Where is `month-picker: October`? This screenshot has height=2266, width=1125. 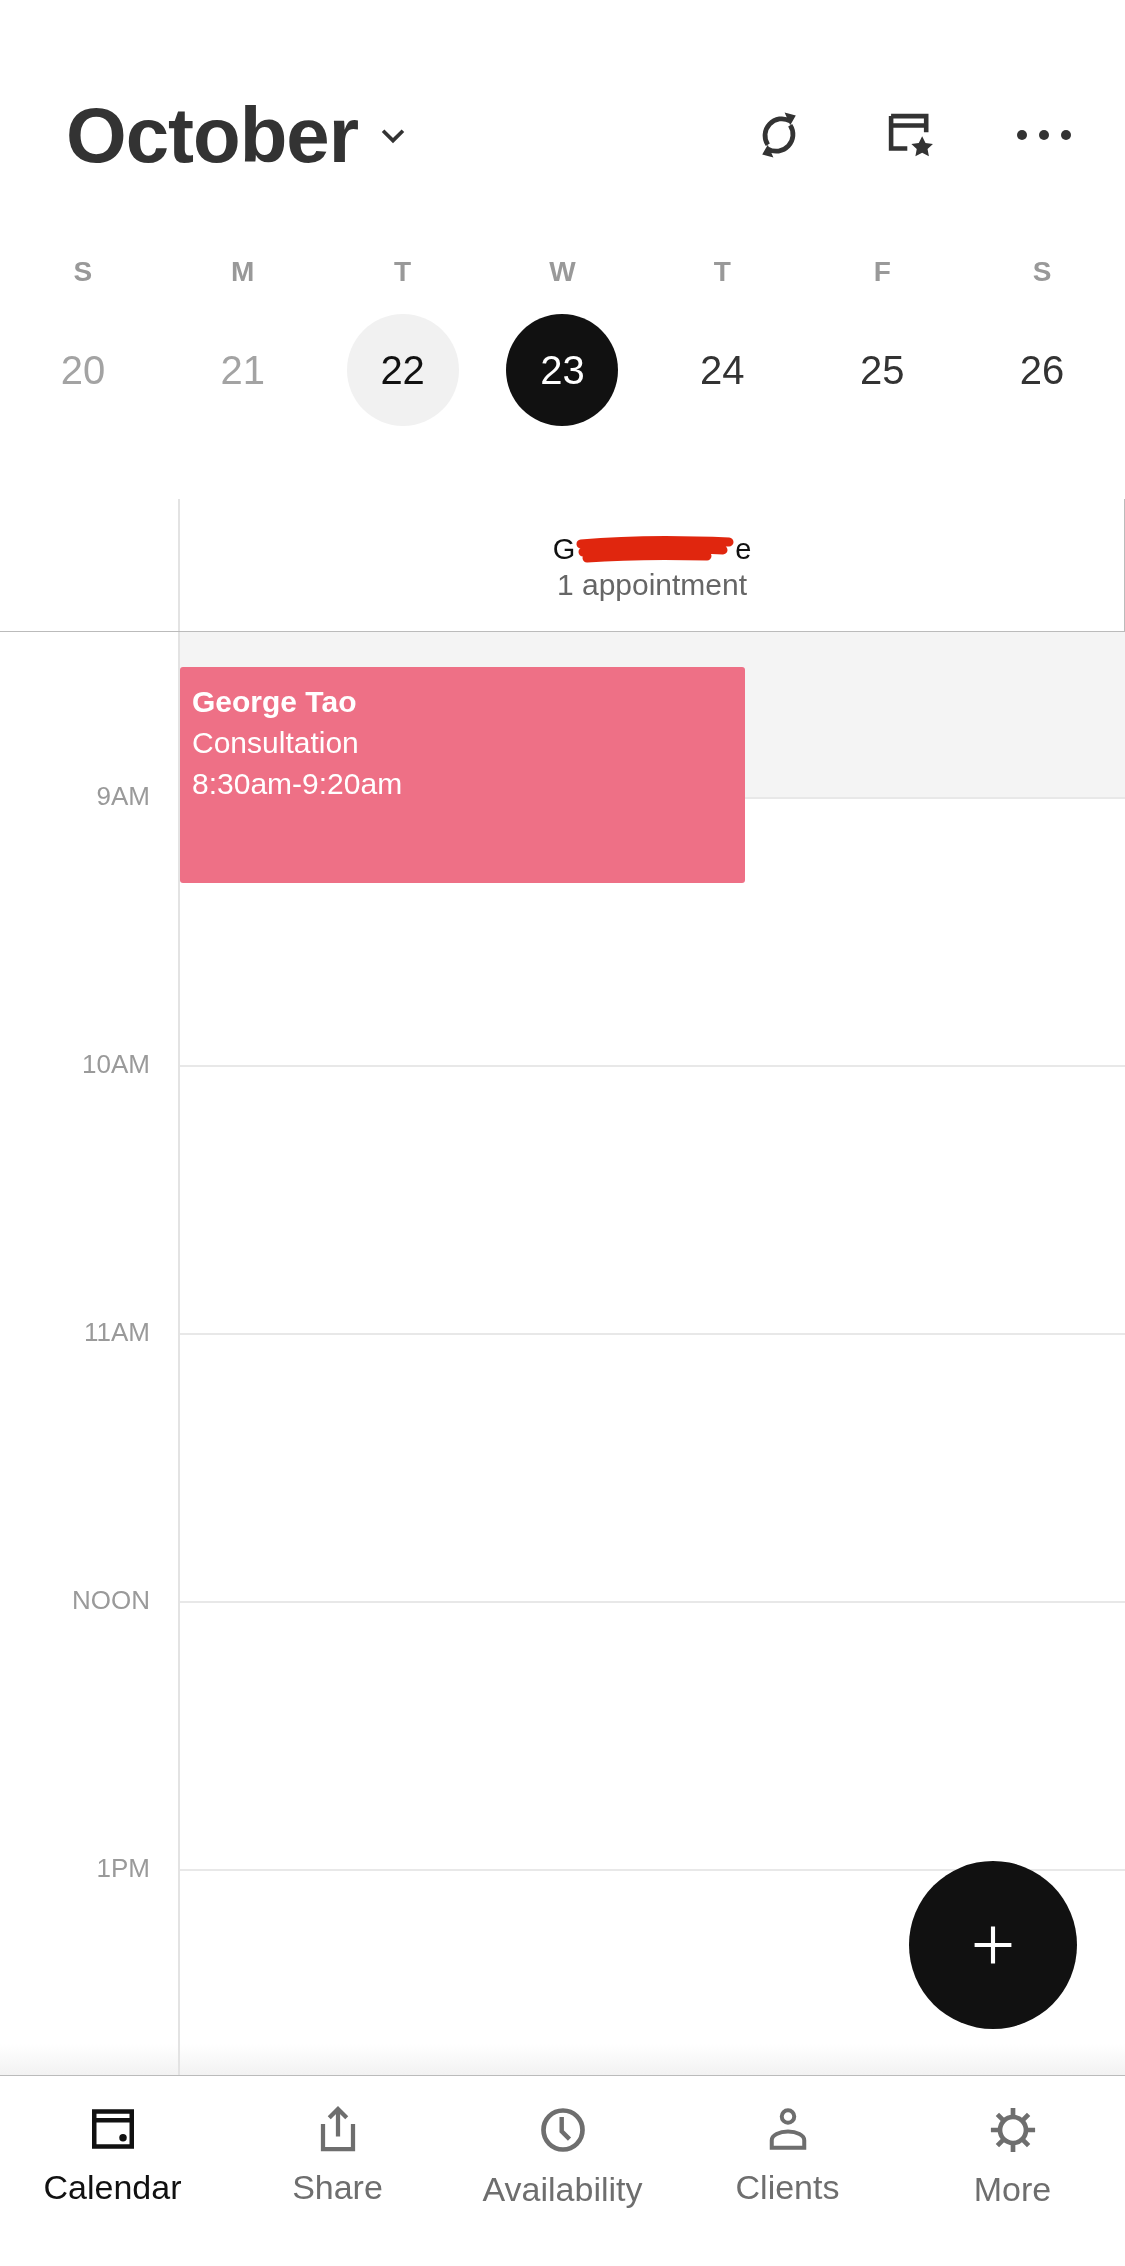
month-picker: October is located at coordinates (238, 135).